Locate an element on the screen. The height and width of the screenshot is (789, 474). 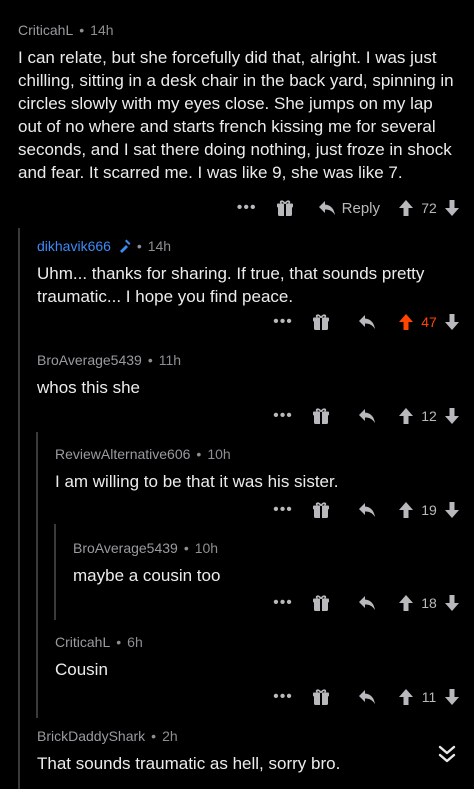
comment-actions: ••• 47 is located at coordinates (364, 322).